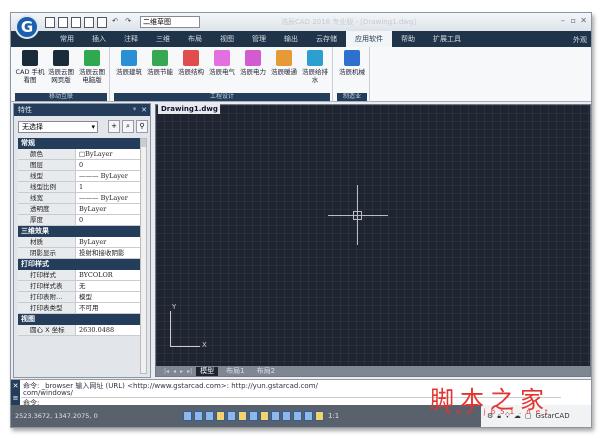 The image size is (600, 440). I want to click on property-name: 透明度, so click(47, 209).